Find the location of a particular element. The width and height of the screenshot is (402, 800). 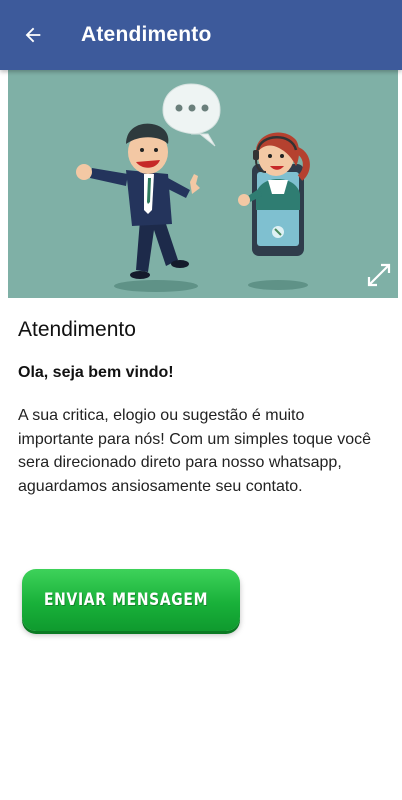

expand-icon is located at coordinates (379, 275).